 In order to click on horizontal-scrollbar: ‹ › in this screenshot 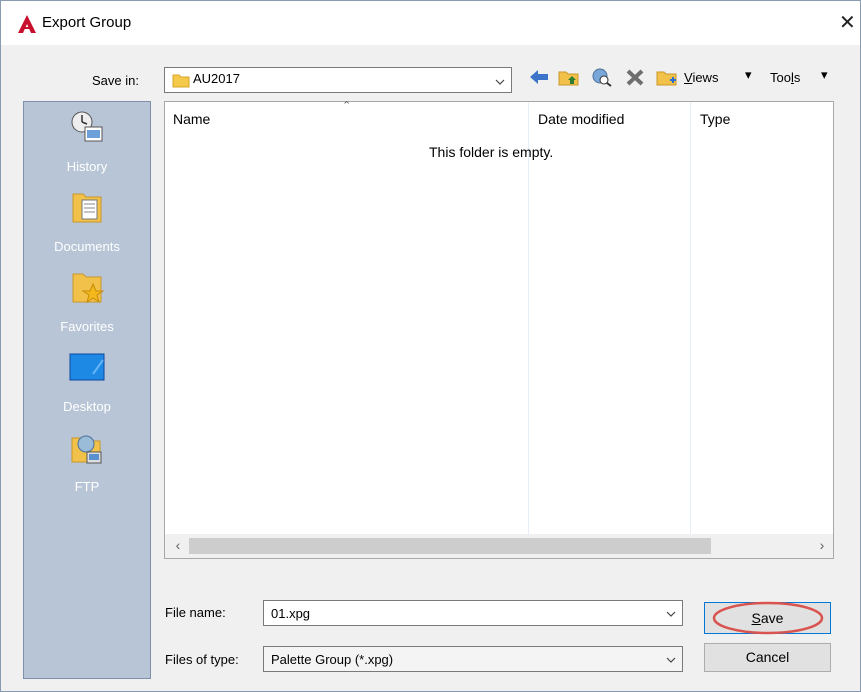, I will do `click(499, 546)`.